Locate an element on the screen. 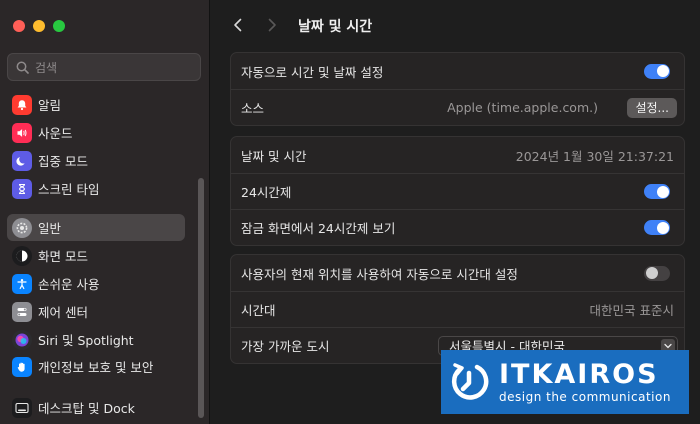  toolbar: 날짜 및 시간 is located at coordinates (455, 25).